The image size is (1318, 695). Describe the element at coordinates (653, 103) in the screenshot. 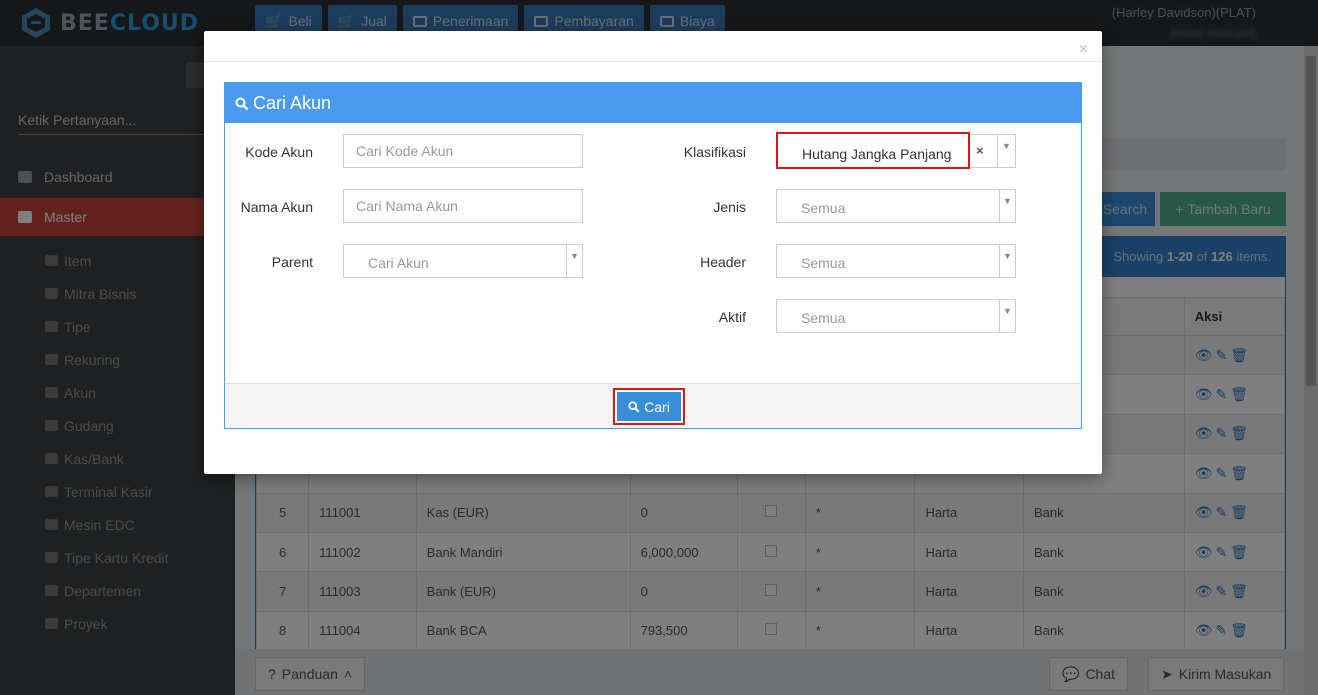

I see `panel-header: Cari Akun` at that location.